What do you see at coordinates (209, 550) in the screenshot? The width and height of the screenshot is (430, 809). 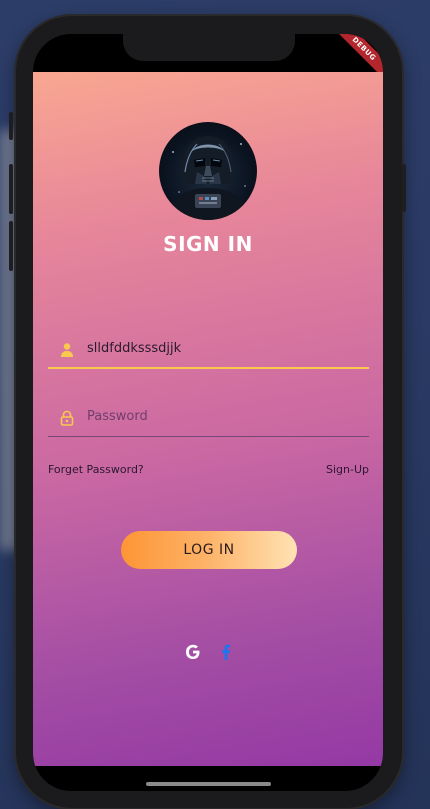 I see `login-button: LOG IN` at bounding box center [209, 550].